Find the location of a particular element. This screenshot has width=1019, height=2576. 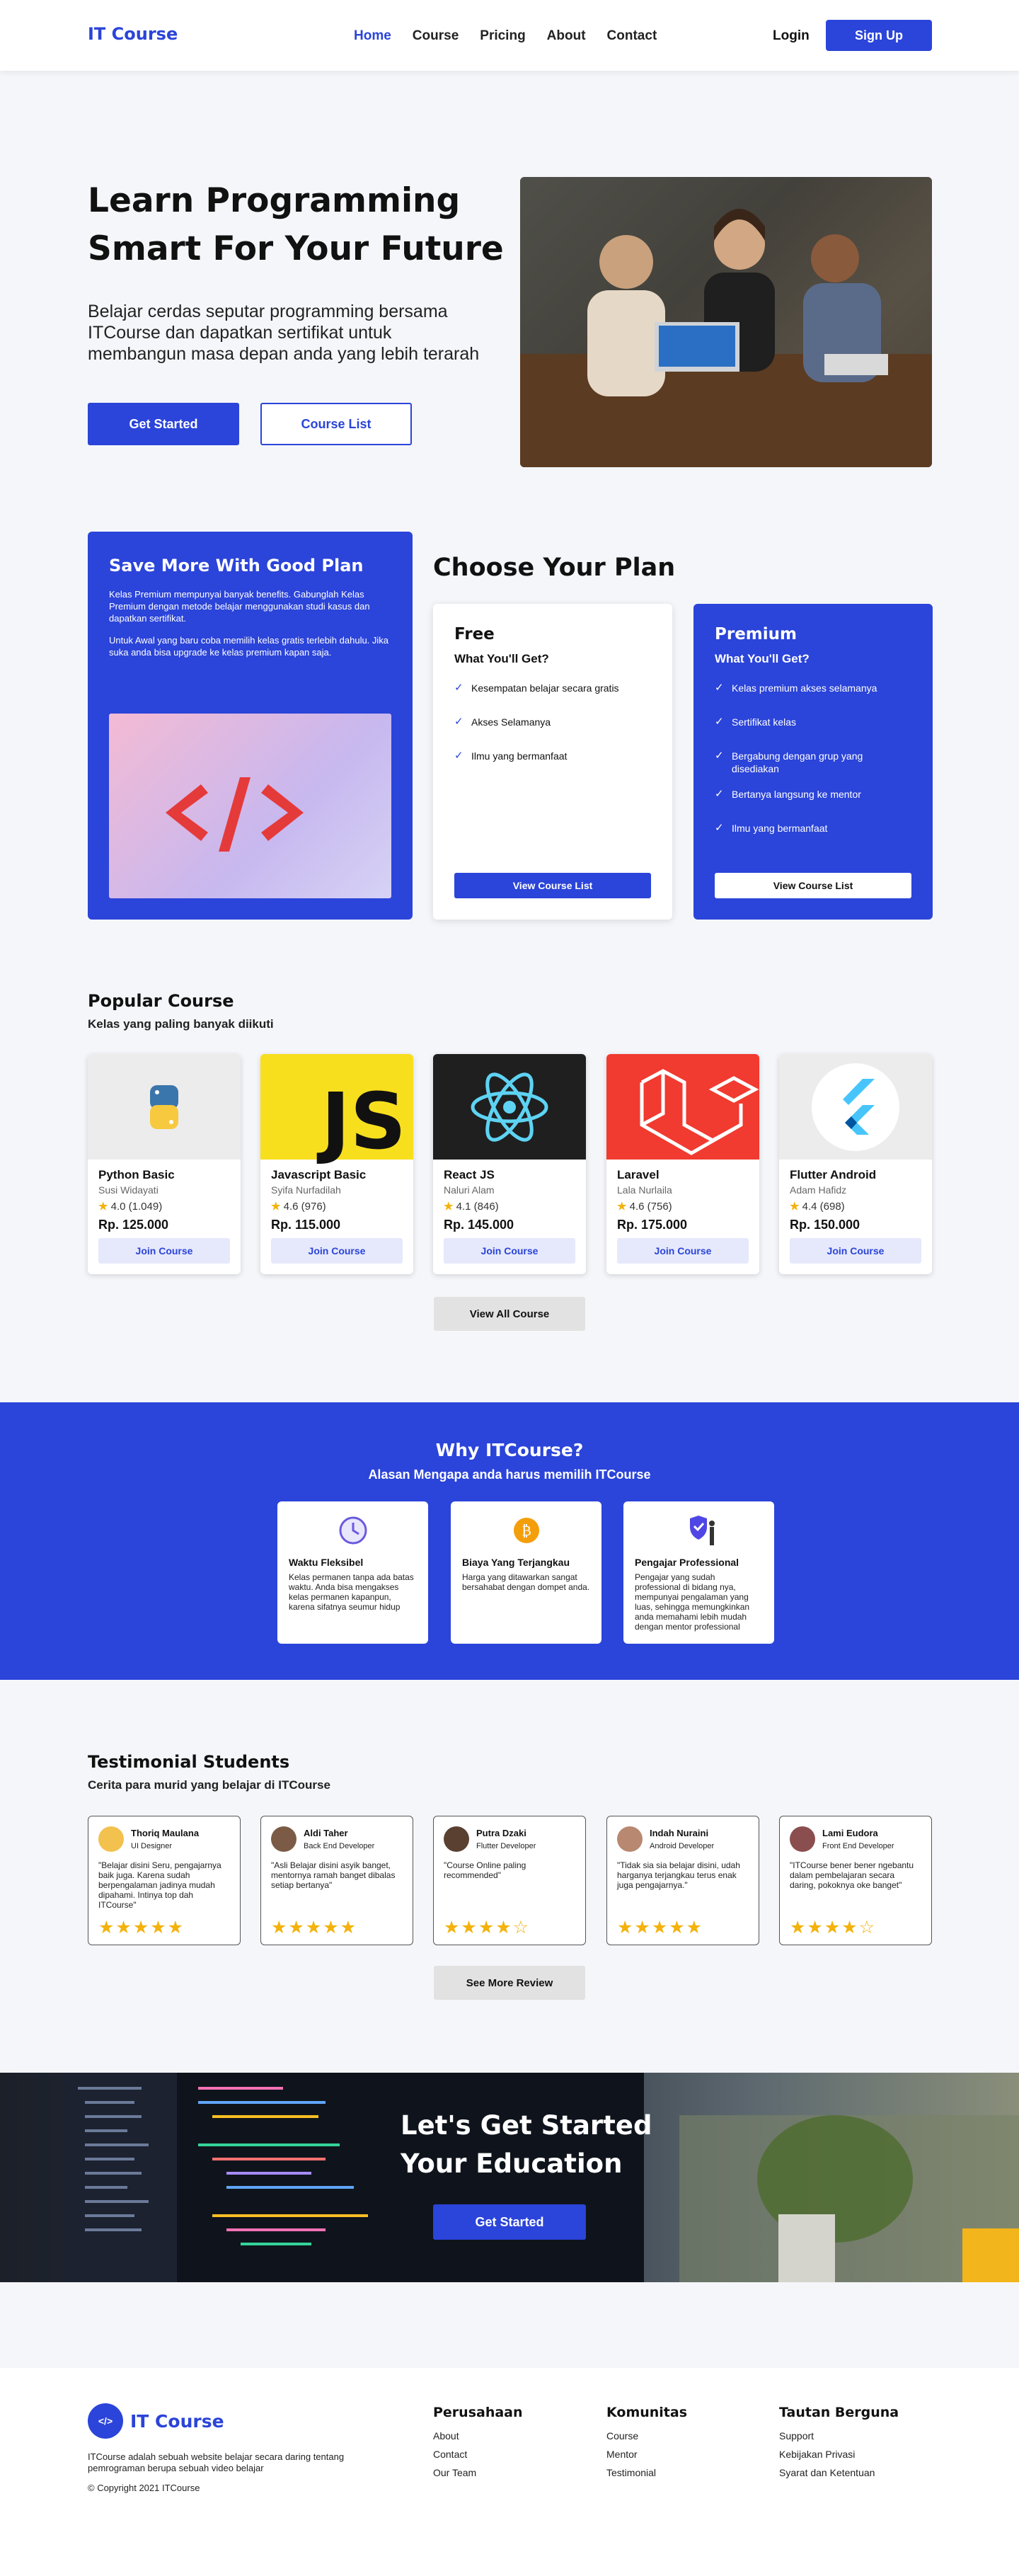

footer-column-title: Komunitas is located at coordinates (647, 2412).